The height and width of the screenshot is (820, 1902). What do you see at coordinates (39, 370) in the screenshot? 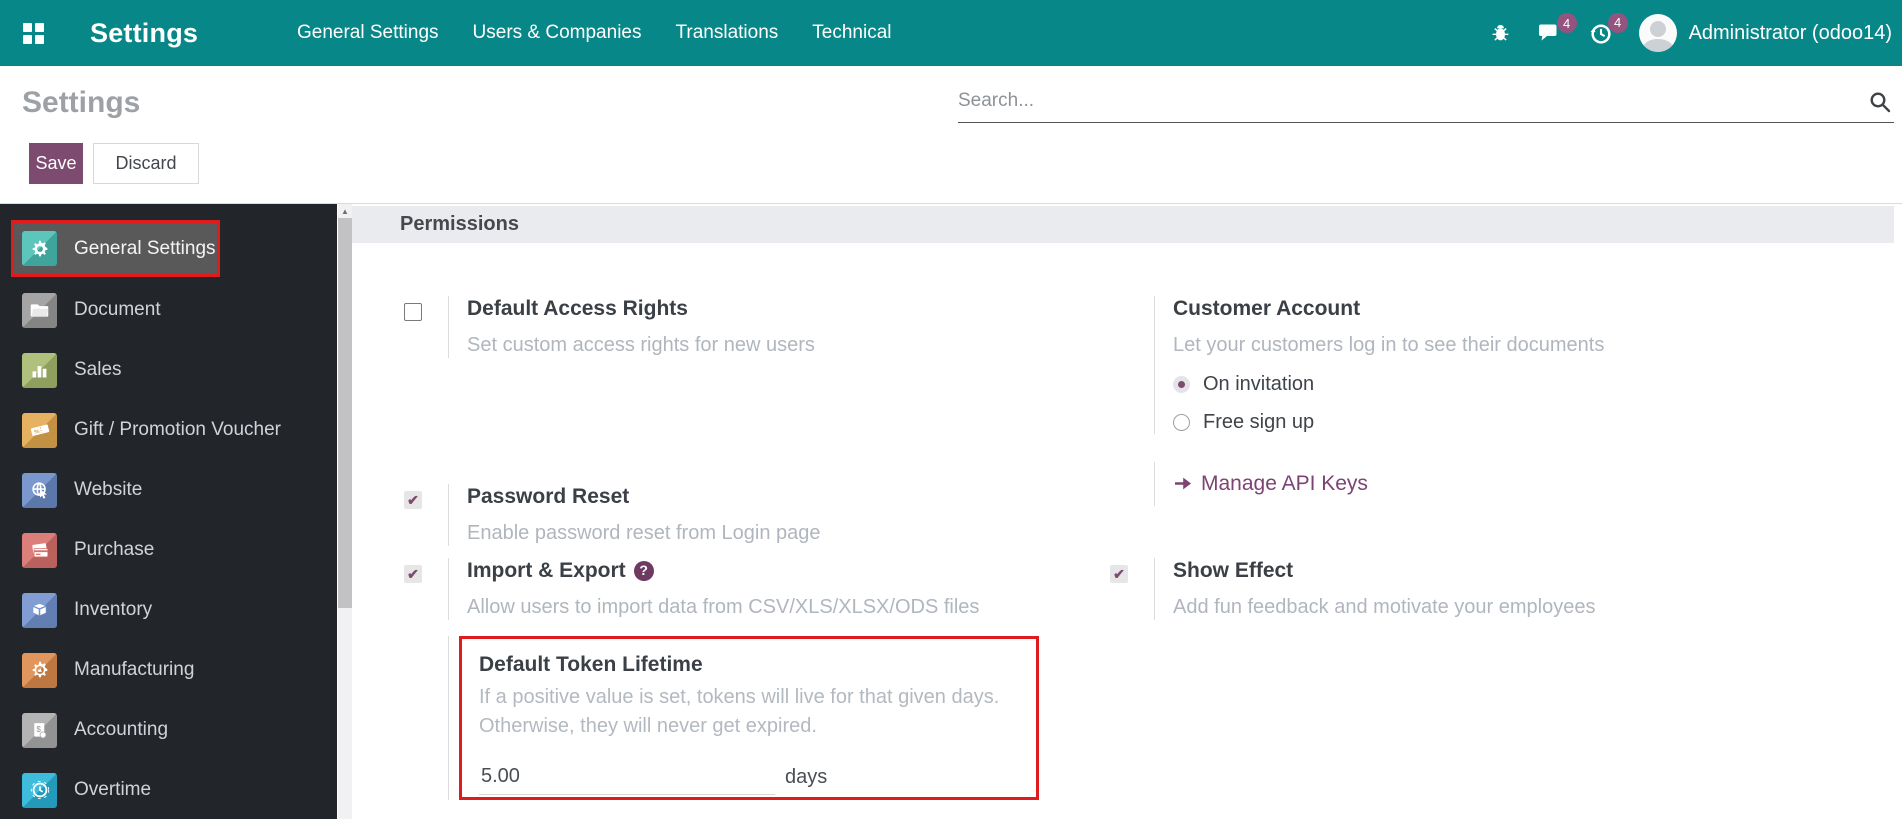
I see `sales-chart-icon` at bounding box center [39, 370].